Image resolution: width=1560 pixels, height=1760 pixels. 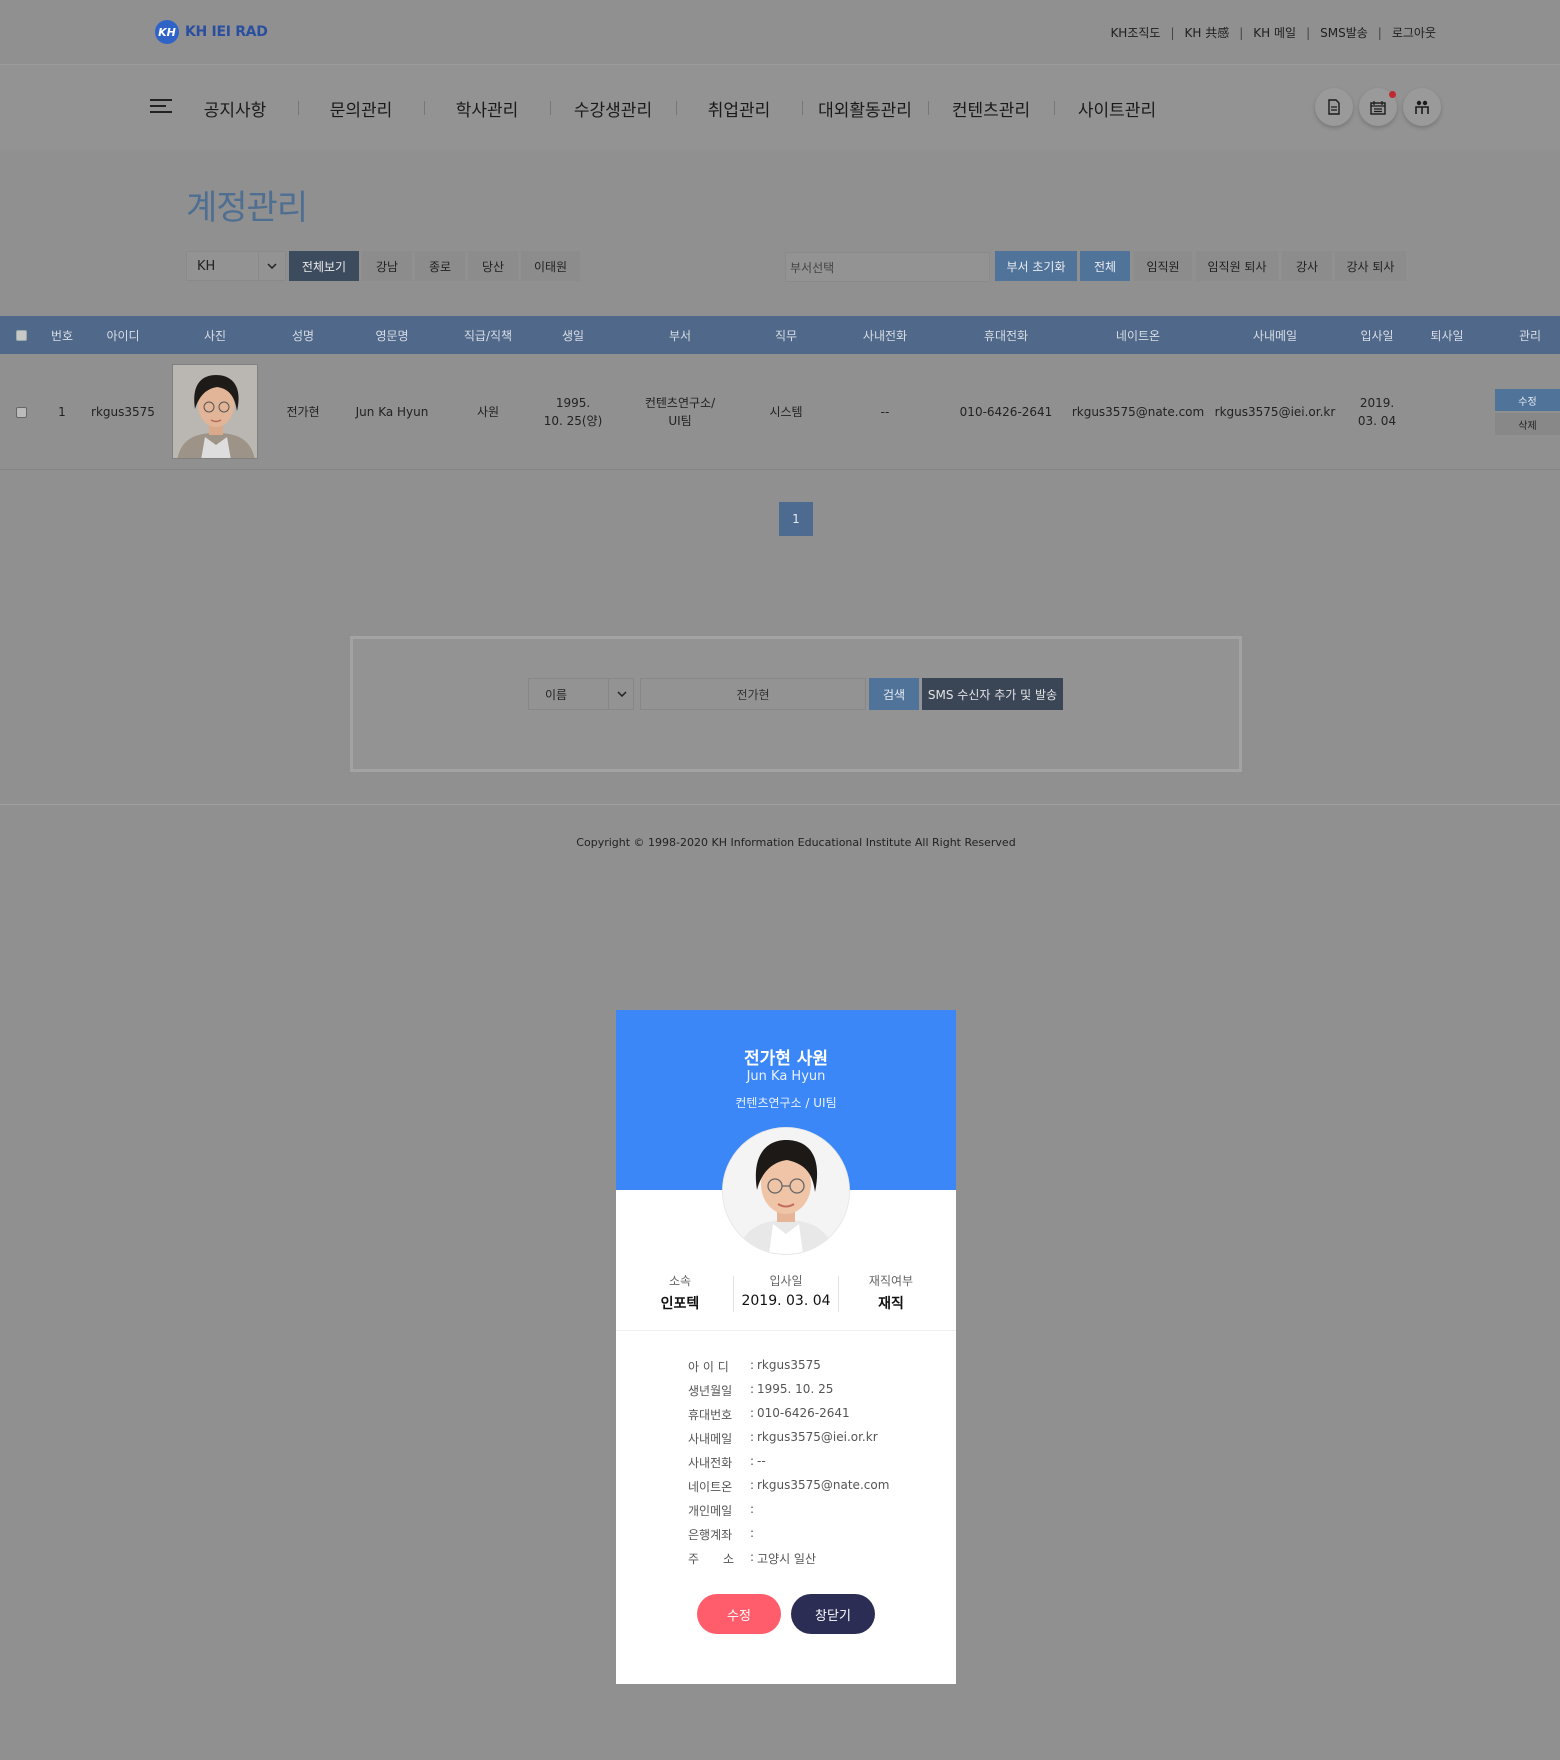 I want to click on row-edit-button: 수정, so click(x=1527, y=400).